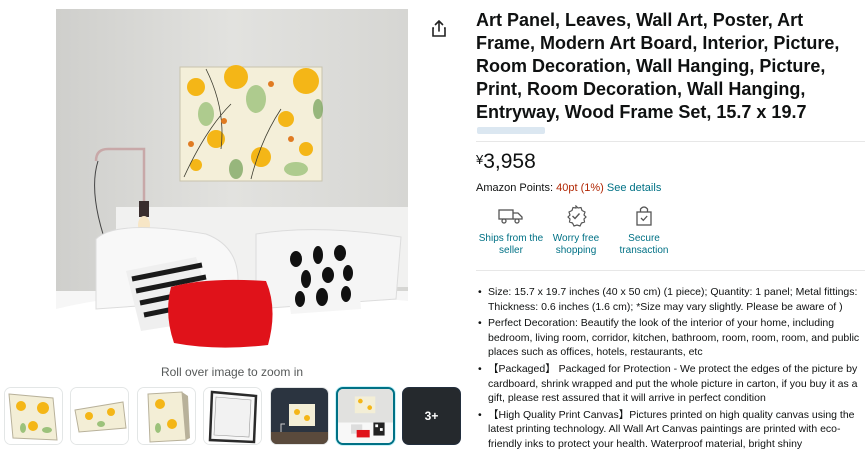 The image size is (865, 453). I want to click on more-images-button: 3+, so click(431, 416).